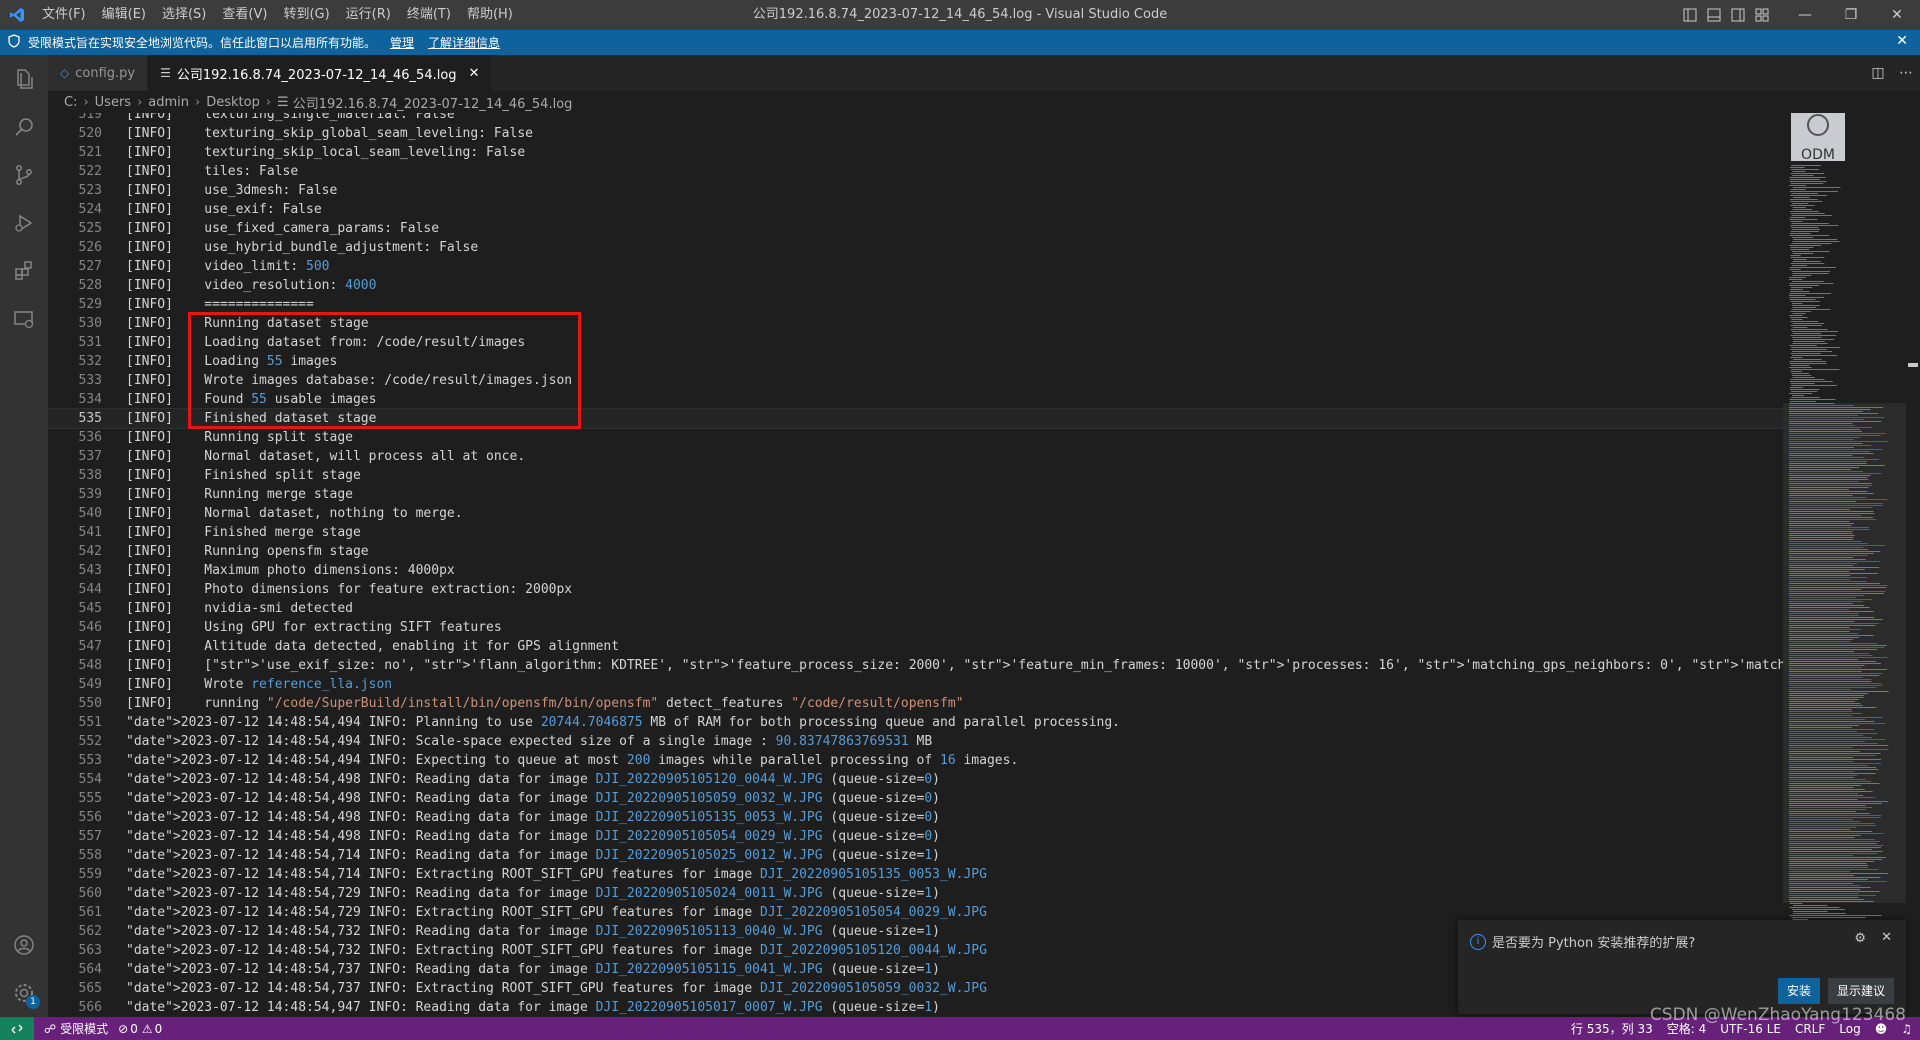 This screenshot has width=1920, height=1040. Describe the element at coordinates (184, 15) in the screenshot. I see `menu-selection: 选择(S)` at that location.